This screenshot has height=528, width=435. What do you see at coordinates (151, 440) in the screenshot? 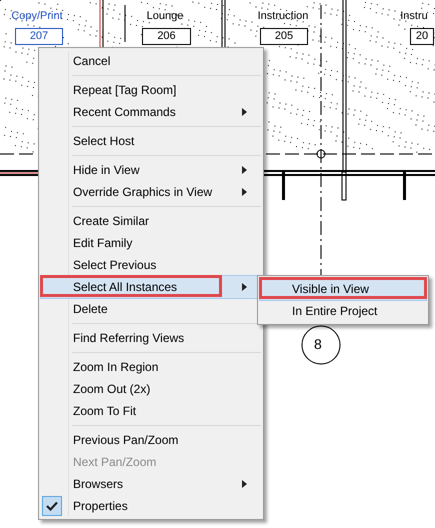
I see `menu-item: Previous Pan/Zoom` at bounding box center [151, 440].